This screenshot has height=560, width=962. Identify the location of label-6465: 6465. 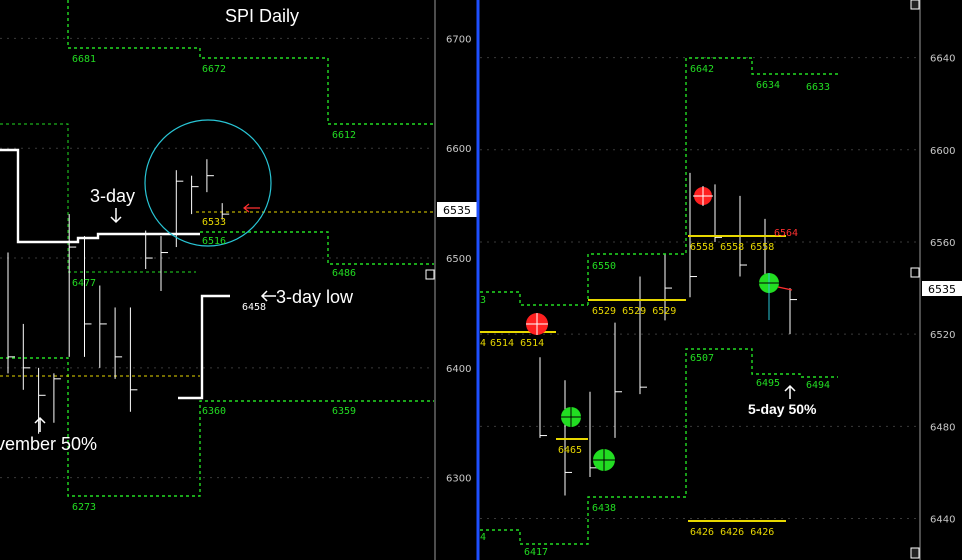
(570, 450).